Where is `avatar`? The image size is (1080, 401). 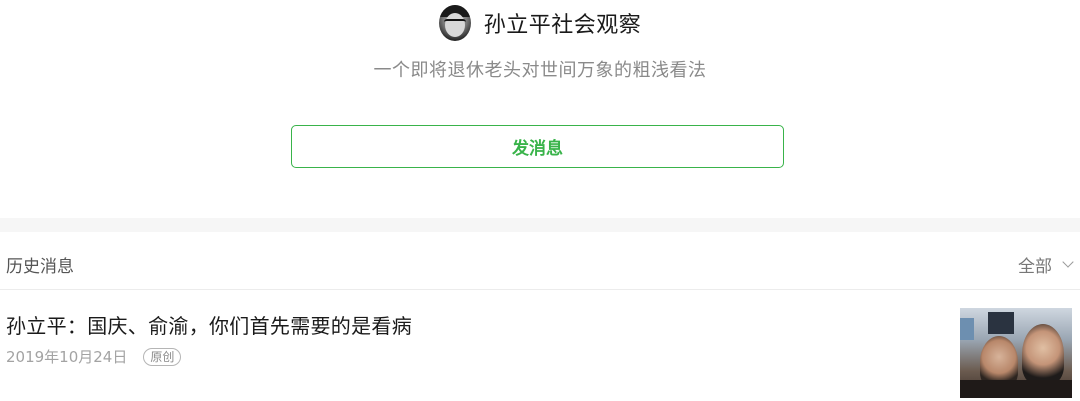 avatar is located at coordinates (454, 23).